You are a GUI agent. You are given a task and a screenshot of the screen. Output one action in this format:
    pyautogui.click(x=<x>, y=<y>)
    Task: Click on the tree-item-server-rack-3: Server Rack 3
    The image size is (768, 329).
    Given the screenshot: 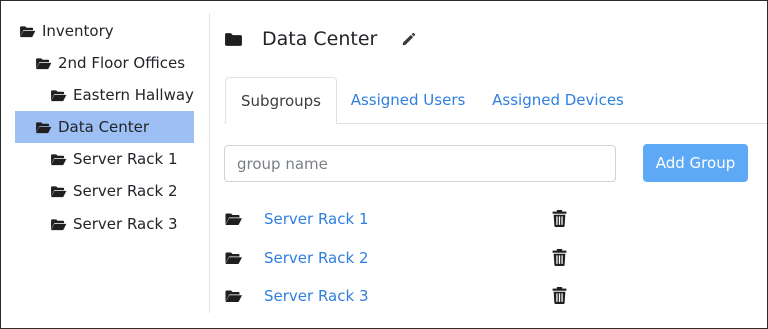 What is the action you would take?
    pyautogui.click(x=114, y=224)
    